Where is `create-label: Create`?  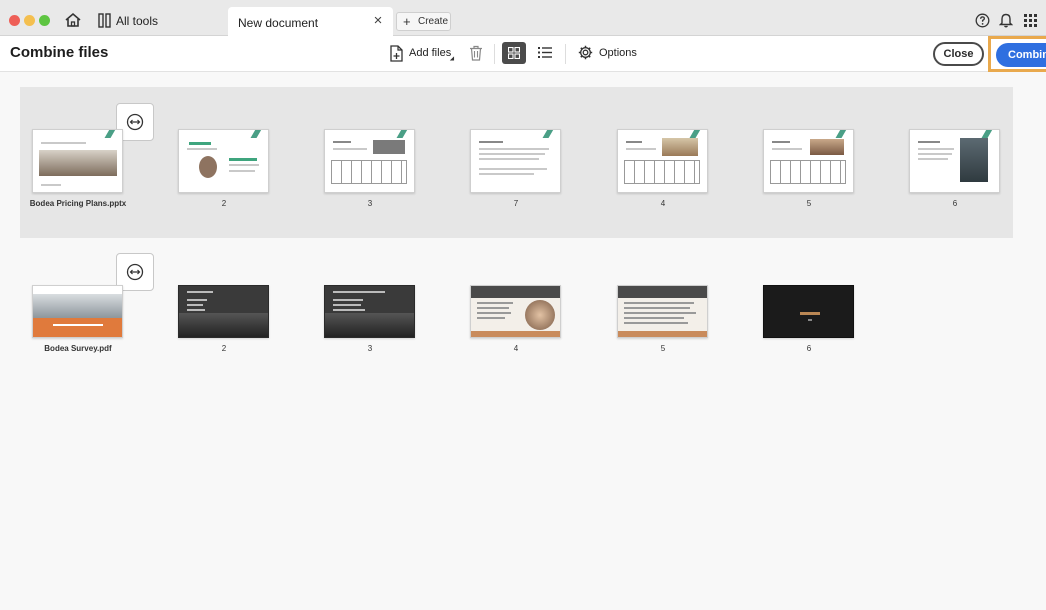 create-label: Create is located at coordinates (433, 21).